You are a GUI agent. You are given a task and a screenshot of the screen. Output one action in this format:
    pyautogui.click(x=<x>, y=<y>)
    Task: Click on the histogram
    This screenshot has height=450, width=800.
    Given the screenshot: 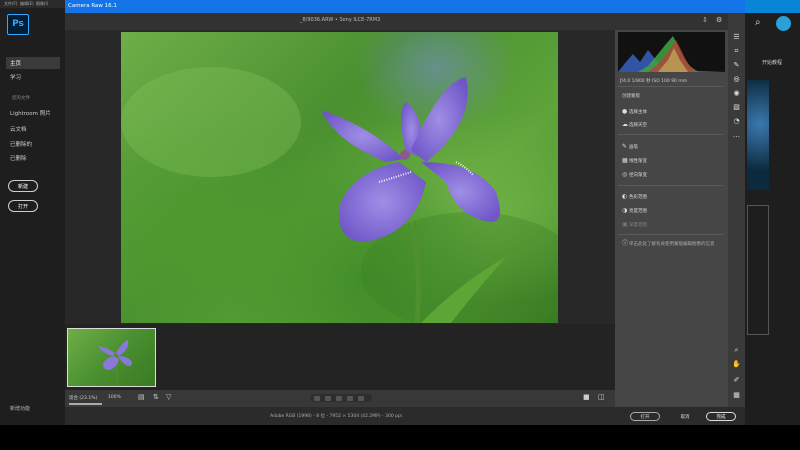 What is the action you would take?
    pyautogui.click(x=671, y=52)
    